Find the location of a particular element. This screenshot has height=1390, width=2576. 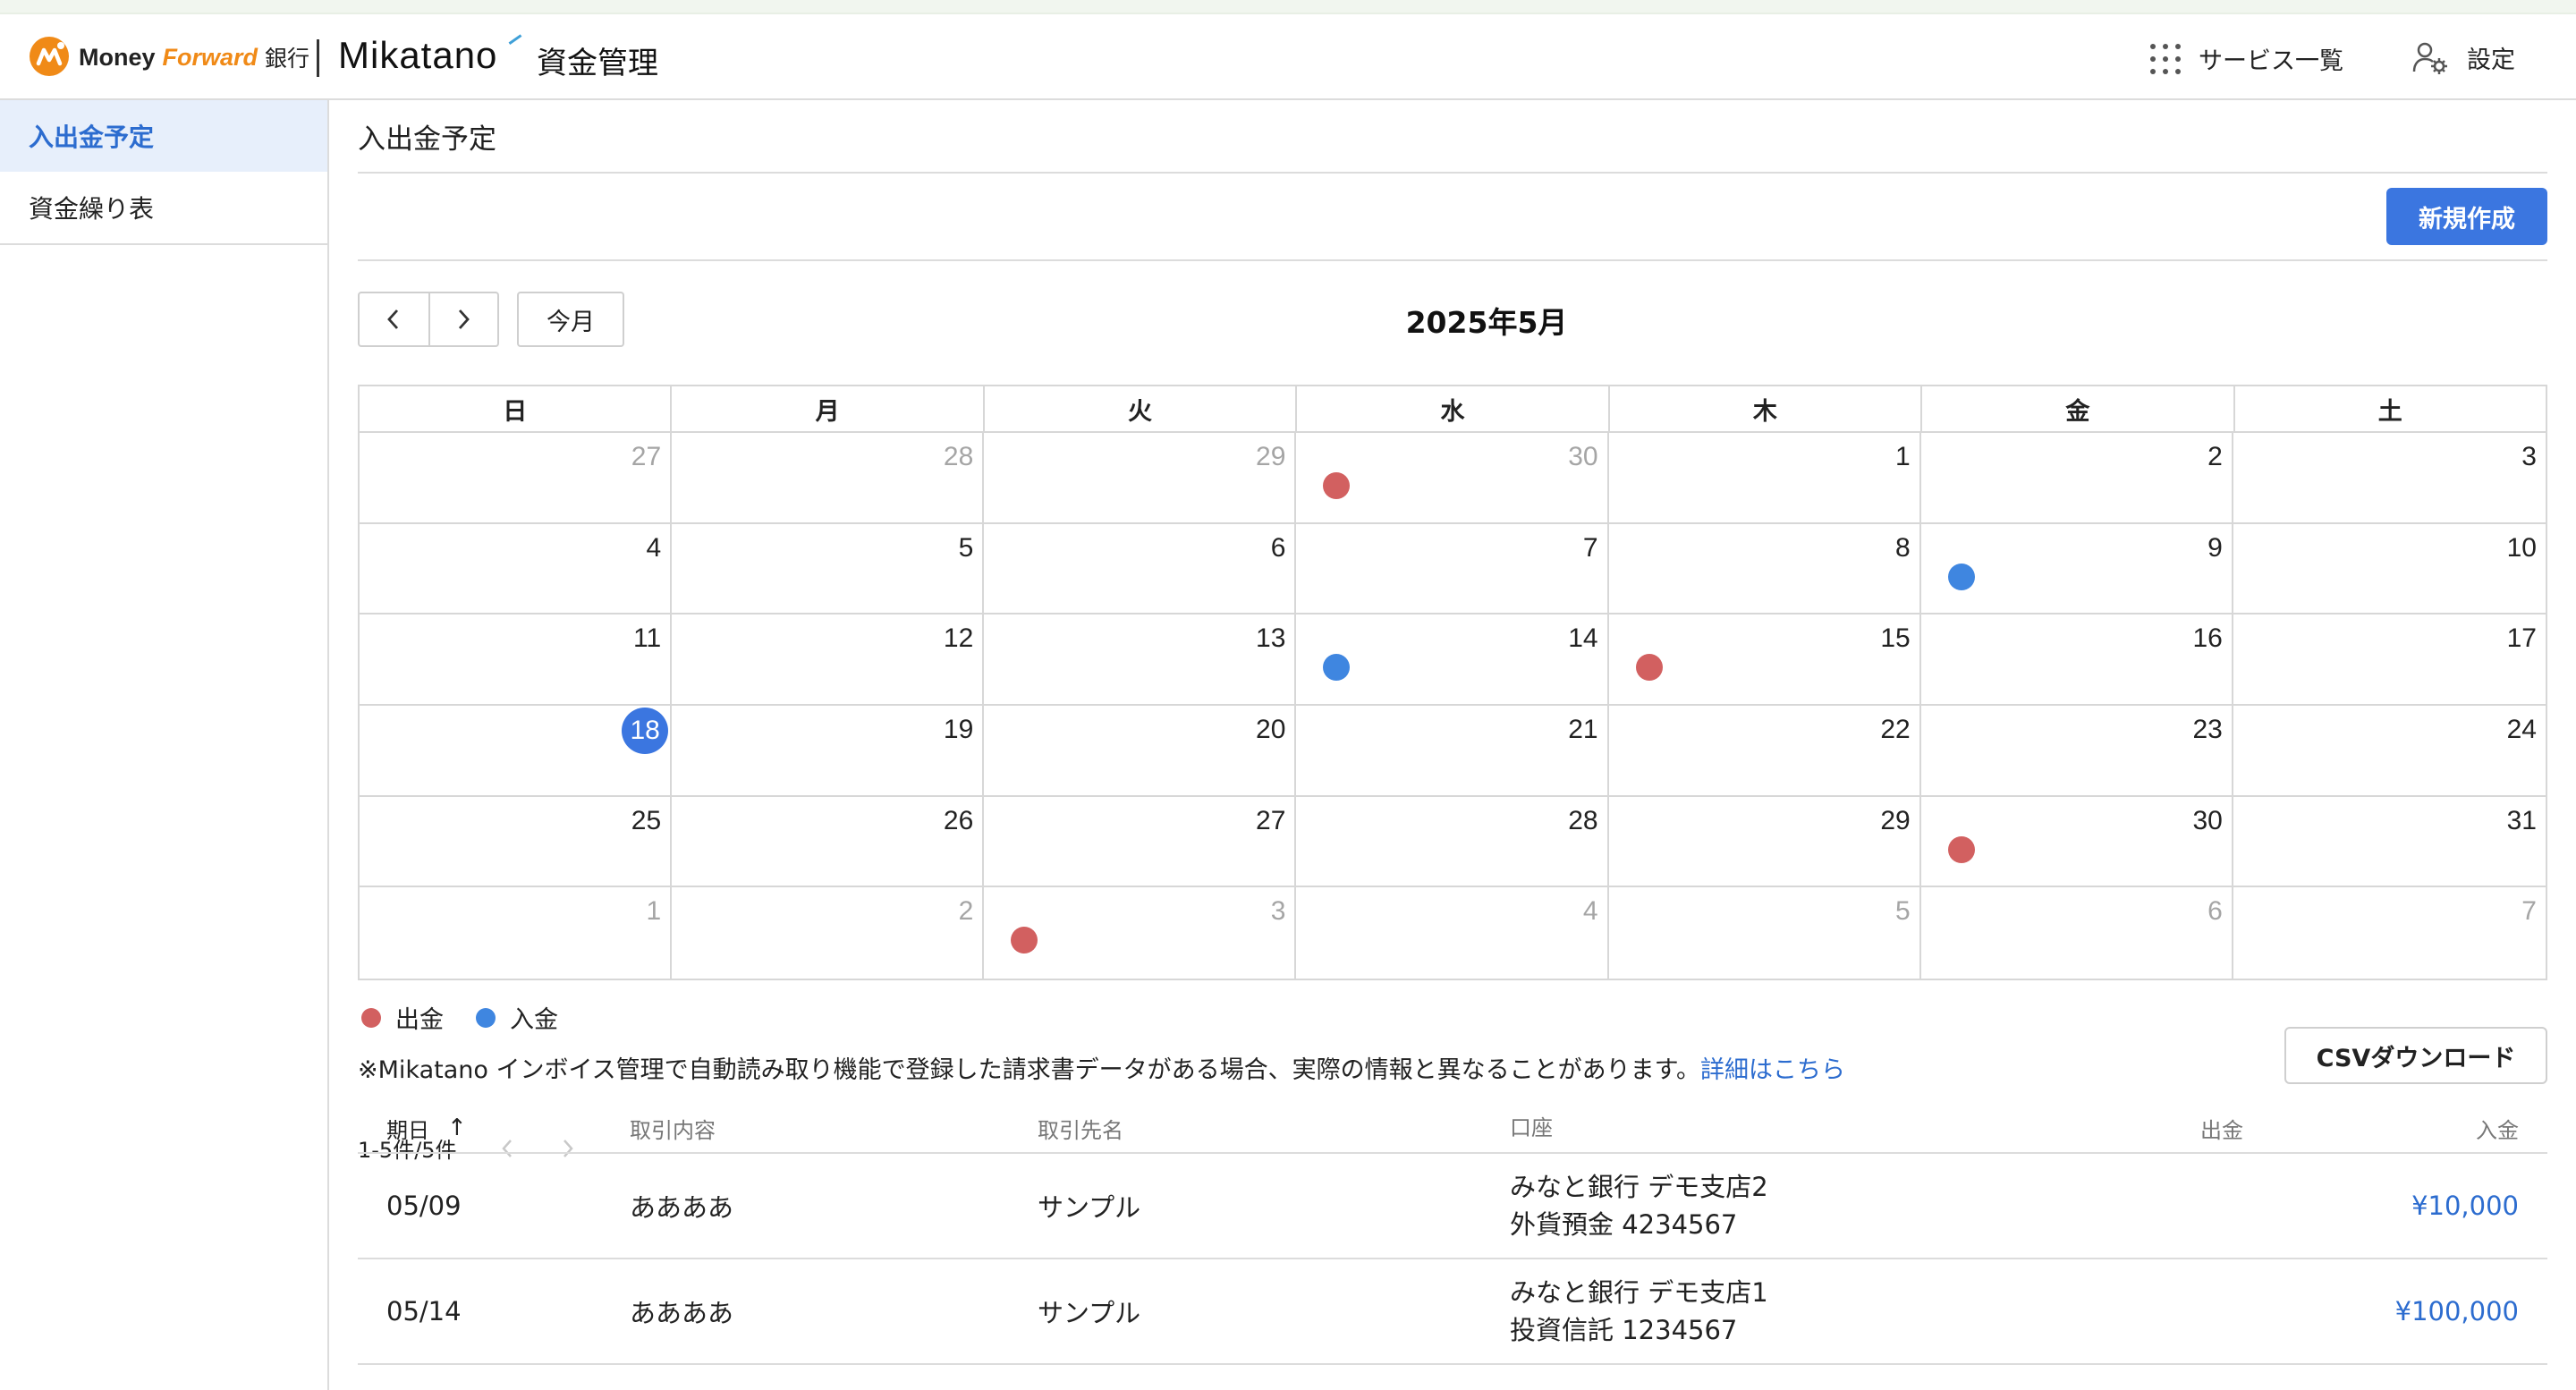

row-date: 05/09 is located at coordinates (424, 1206).